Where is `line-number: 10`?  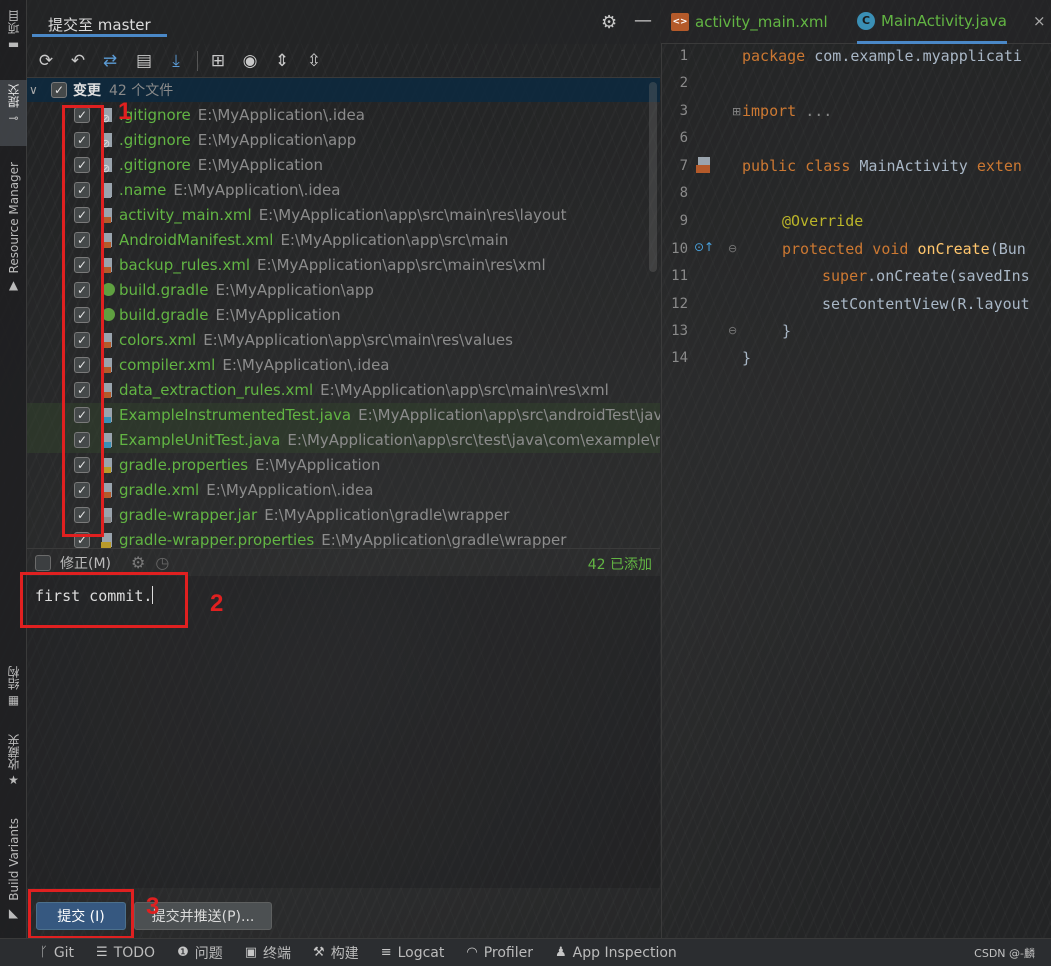 line-number: 10 is located at coordinates (679, 249).